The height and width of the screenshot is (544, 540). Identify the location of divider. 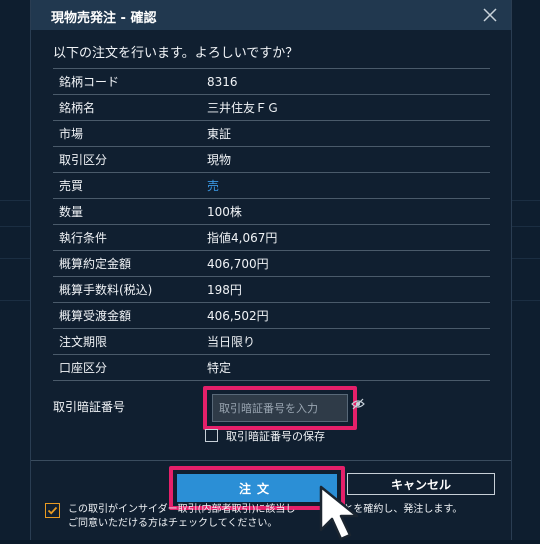
(271, 460).